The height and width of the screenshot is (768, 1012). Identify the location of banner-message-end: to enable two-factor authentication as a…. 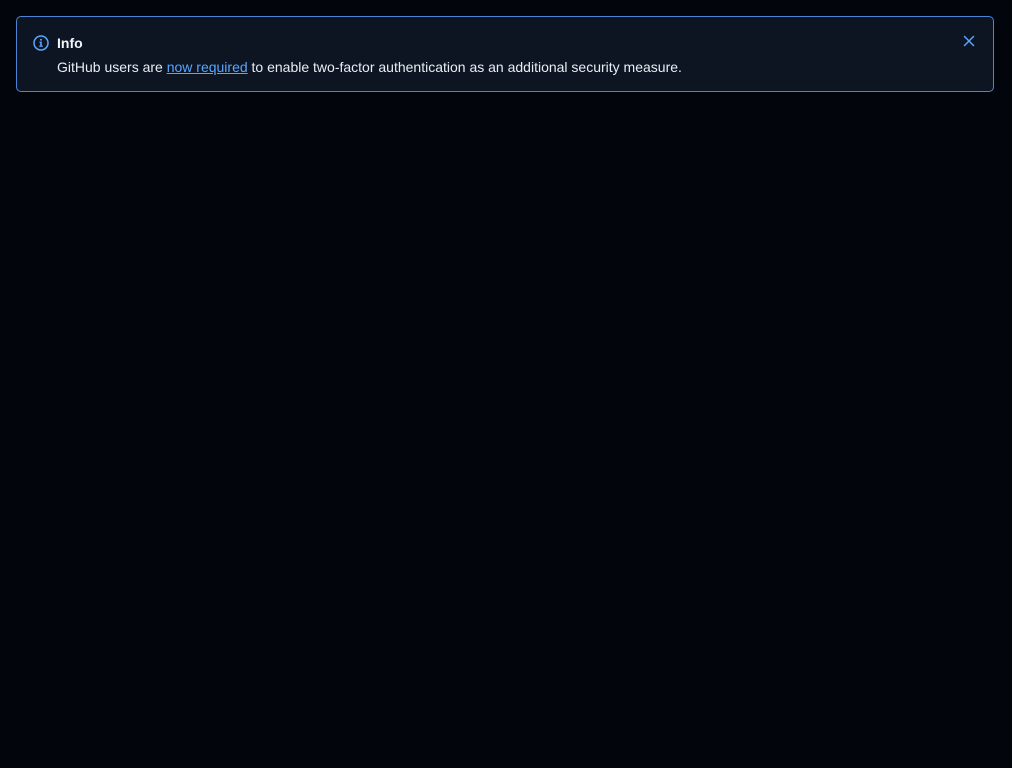
(464, 67).